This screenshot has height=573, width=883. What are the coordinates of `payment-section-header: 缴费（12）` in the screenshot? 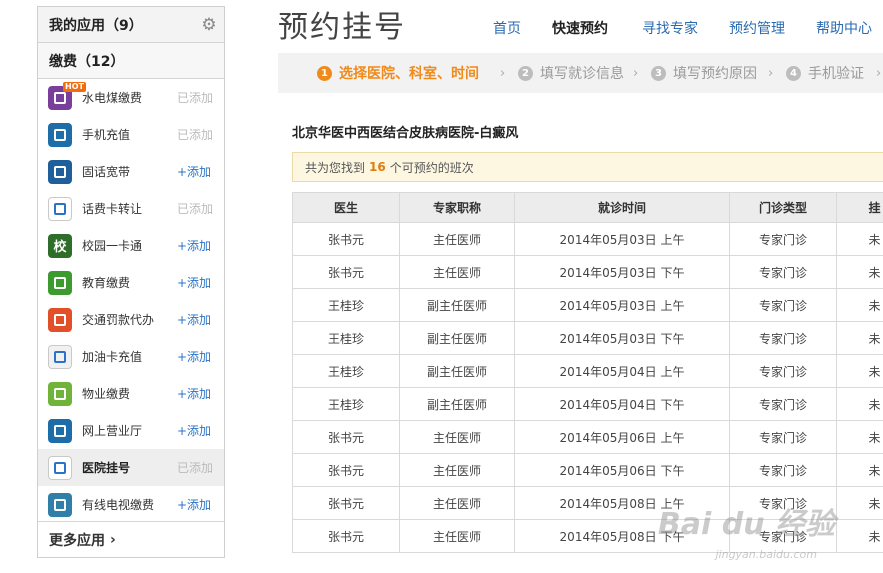 It's located at (131, 61).